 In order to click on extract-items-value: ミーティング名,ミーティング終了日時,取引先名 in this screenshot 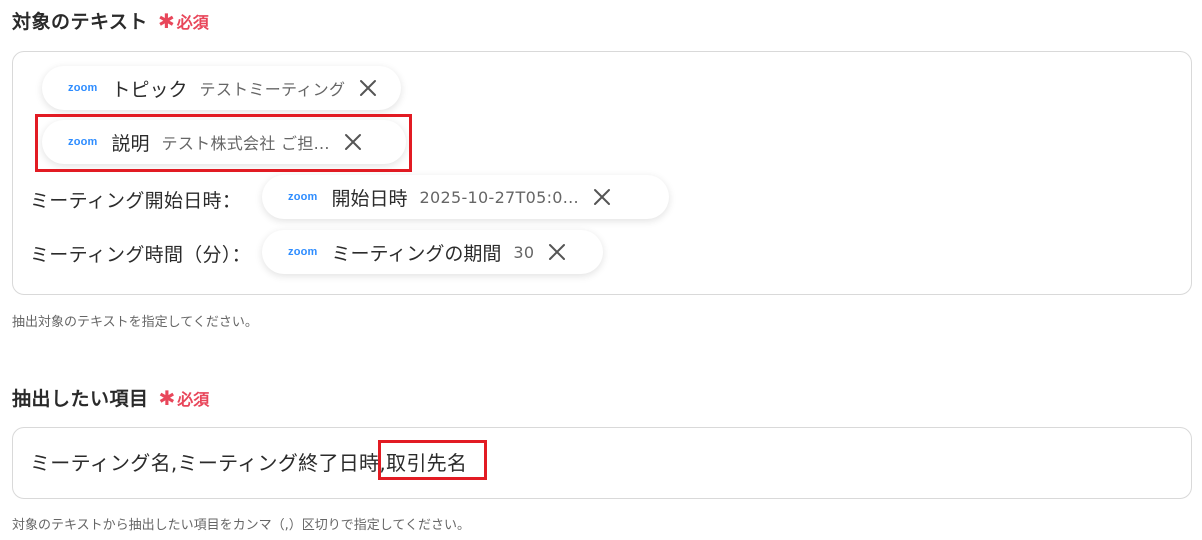, I will do `click(248, 461)`.